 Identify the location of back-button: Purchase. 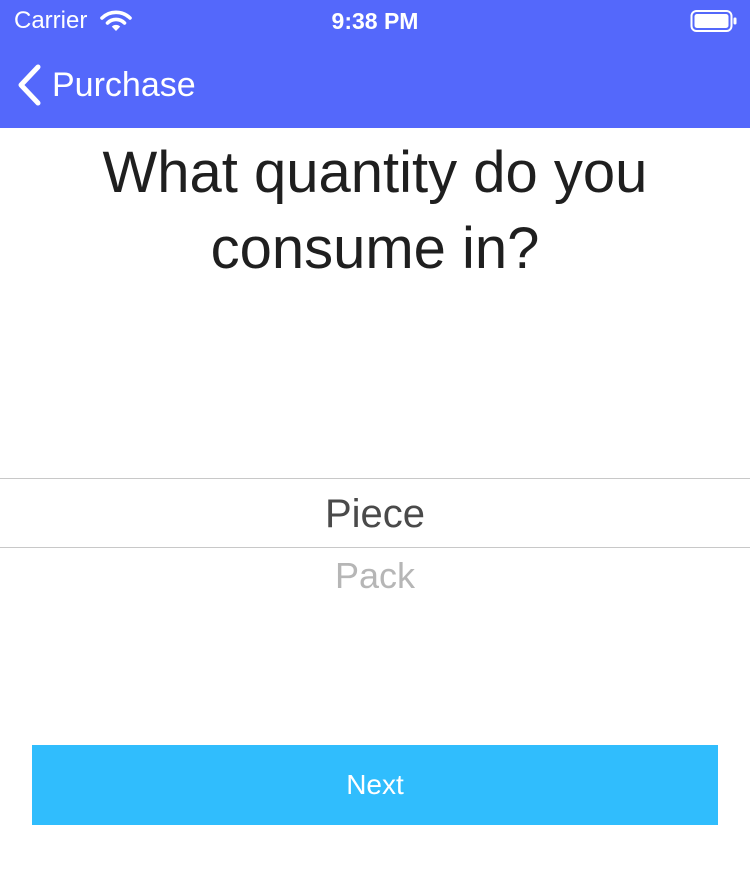
(105, 85).